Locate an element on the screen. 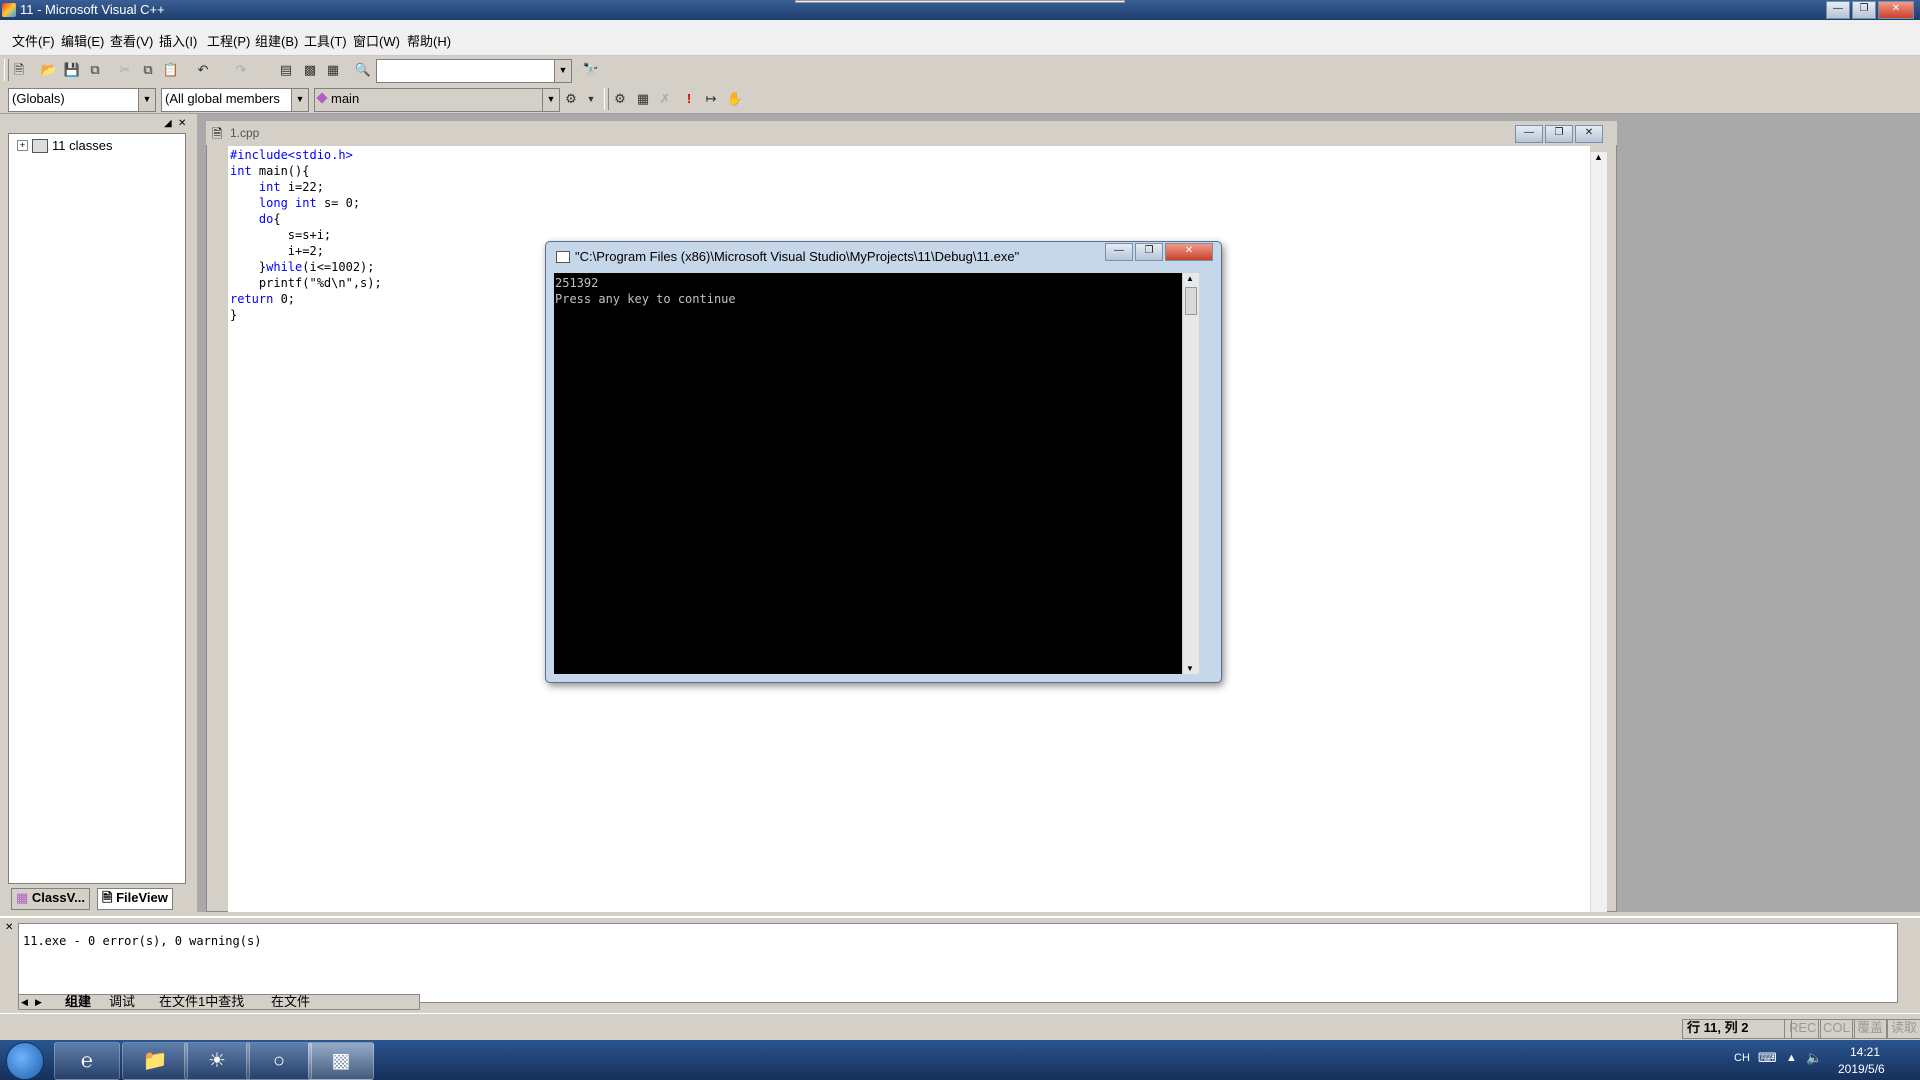  members-combo: (All global members is located at coordinates (228, 100).